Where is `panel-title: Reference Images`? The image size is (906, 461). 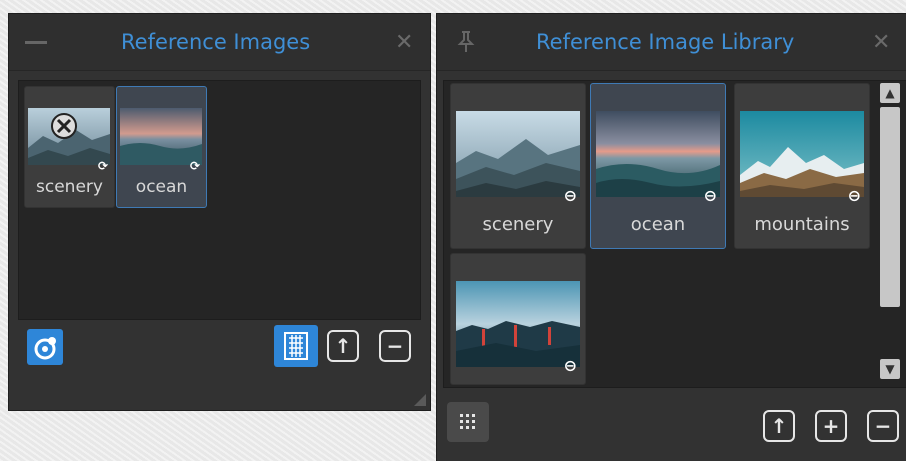
panel-title: Reference Images is located at coordinates (216, 42).